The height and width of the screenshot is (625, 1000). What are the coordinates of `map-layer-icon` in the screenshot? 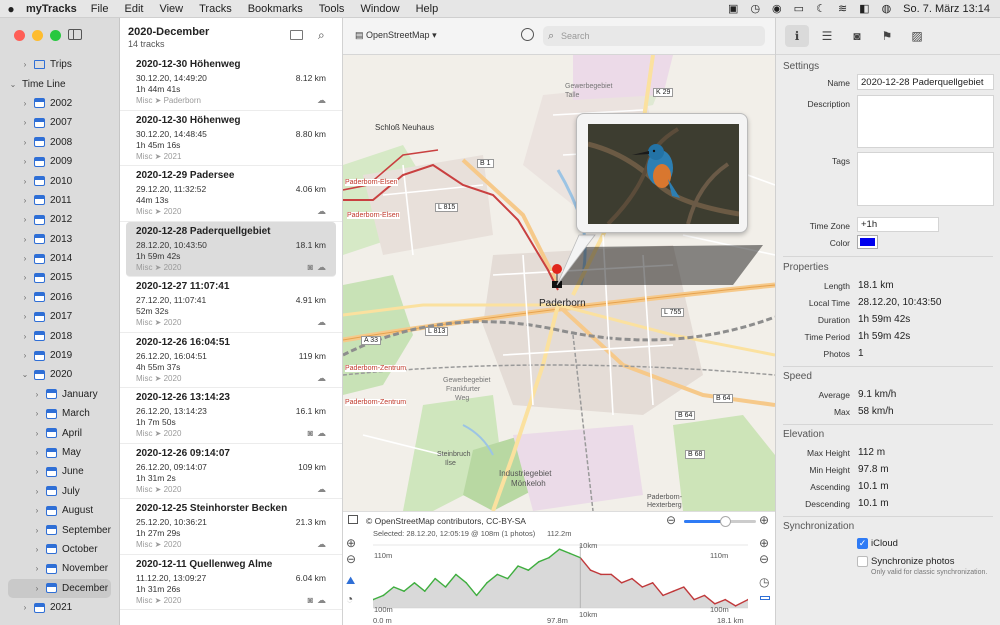 It's located at (353, 519).